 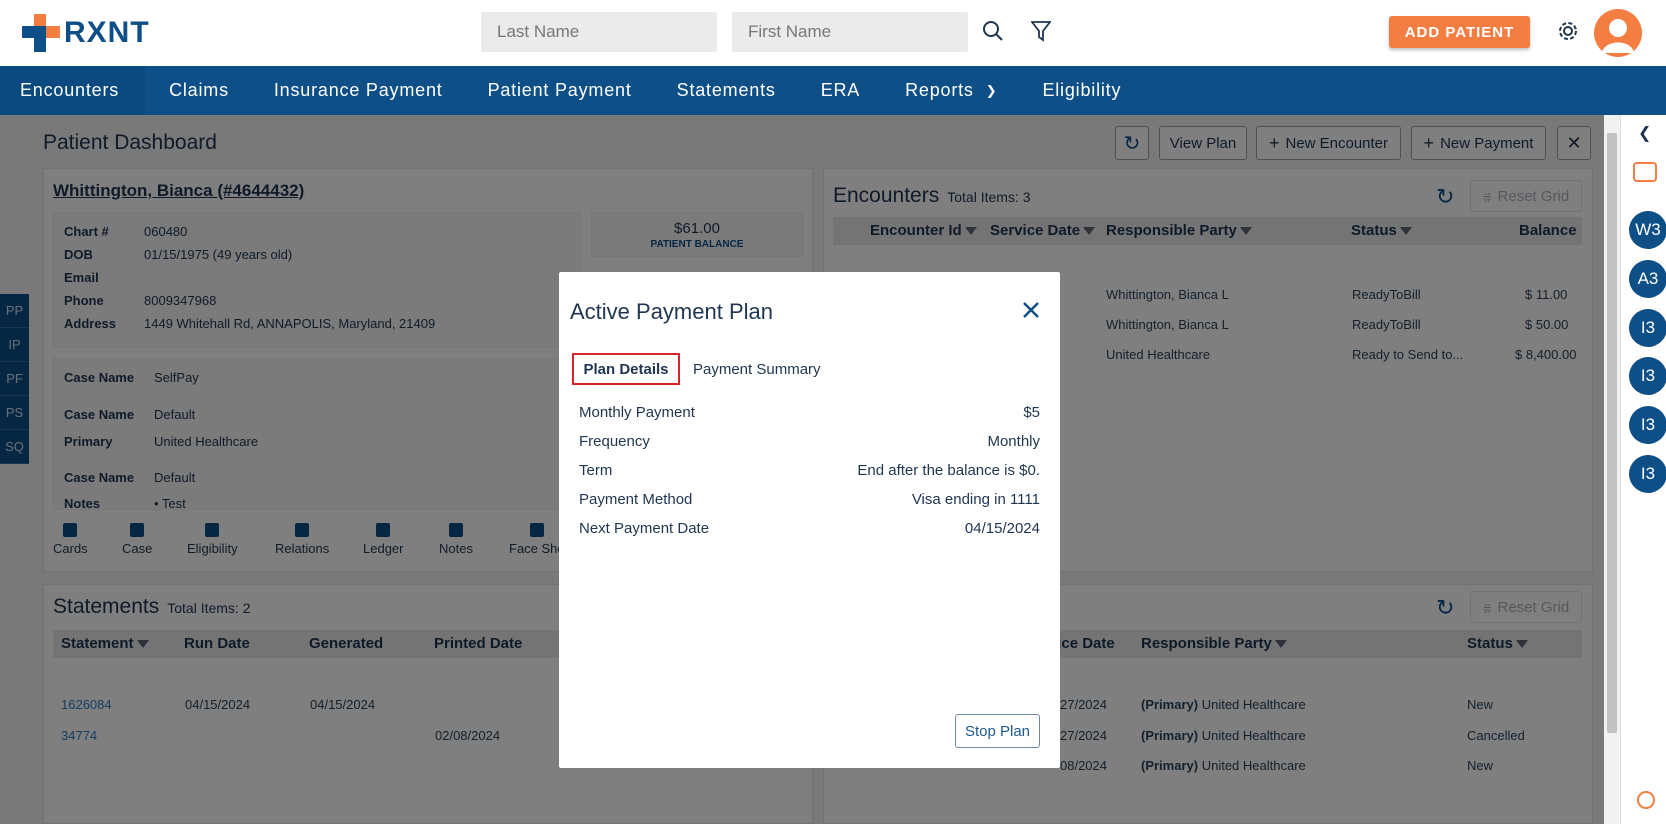 I want to click on stop-plan-button: Stop Plan, so click(x=997, y=731).